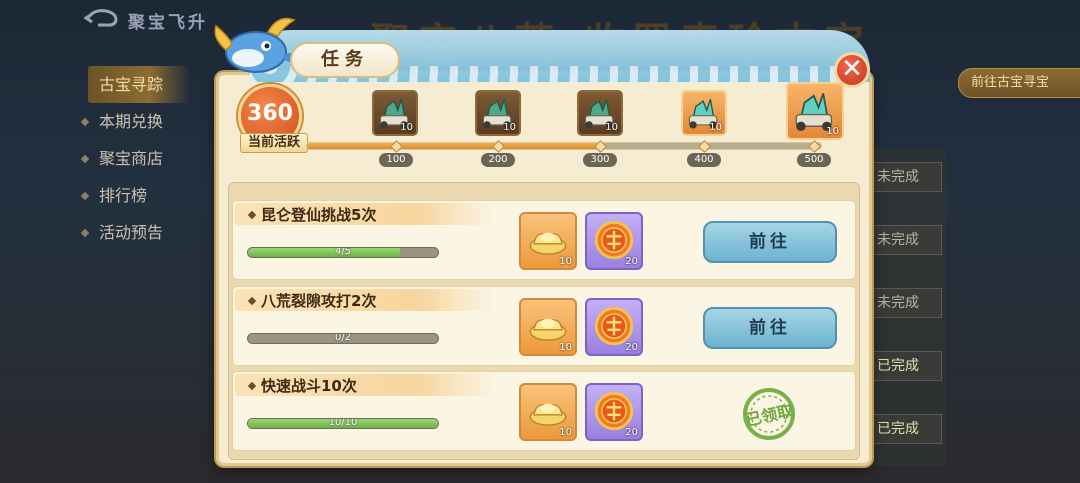 This screenshot has width=1080, height=483. Describe the element at coordinates (345, 60) in the screenshot. I see `modal-title: 任务` at that location.